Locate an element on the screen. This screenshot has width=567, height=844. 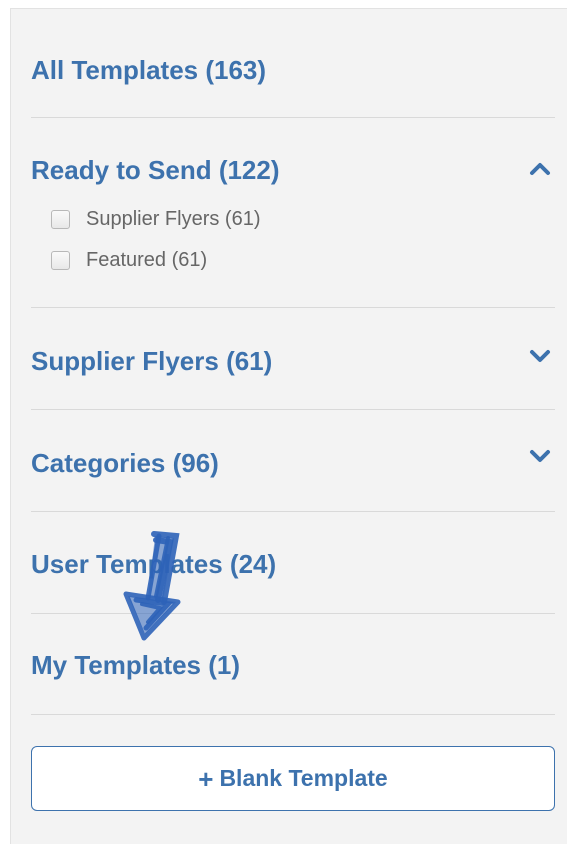
categories-link: Categories (96) is located at coordinates (125, 463).